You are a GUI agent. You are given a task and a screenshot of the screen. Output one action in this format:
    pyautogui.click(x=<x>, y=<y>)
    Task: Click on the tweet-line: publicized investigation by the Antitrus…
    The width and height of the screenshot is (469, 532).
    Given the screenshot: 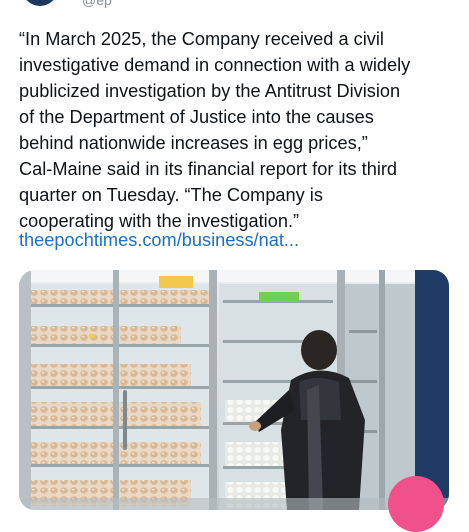 What is the action you would take?
    pyautogui.click(x=210, y=91)
    